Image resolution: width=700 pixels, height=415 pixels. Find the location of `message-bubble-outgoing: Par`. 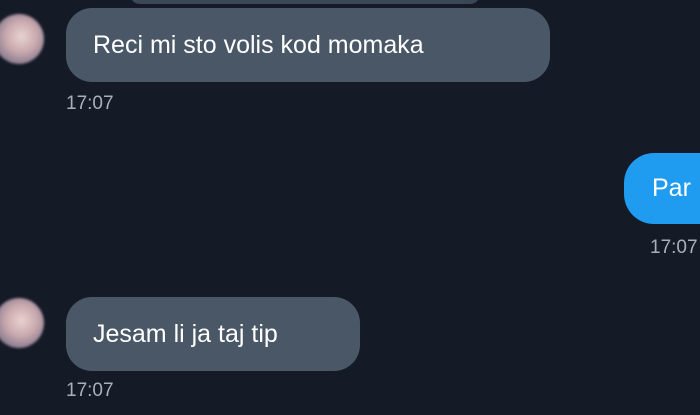

message-bubble-outgoing: Par is located at coordinates (662, 188).